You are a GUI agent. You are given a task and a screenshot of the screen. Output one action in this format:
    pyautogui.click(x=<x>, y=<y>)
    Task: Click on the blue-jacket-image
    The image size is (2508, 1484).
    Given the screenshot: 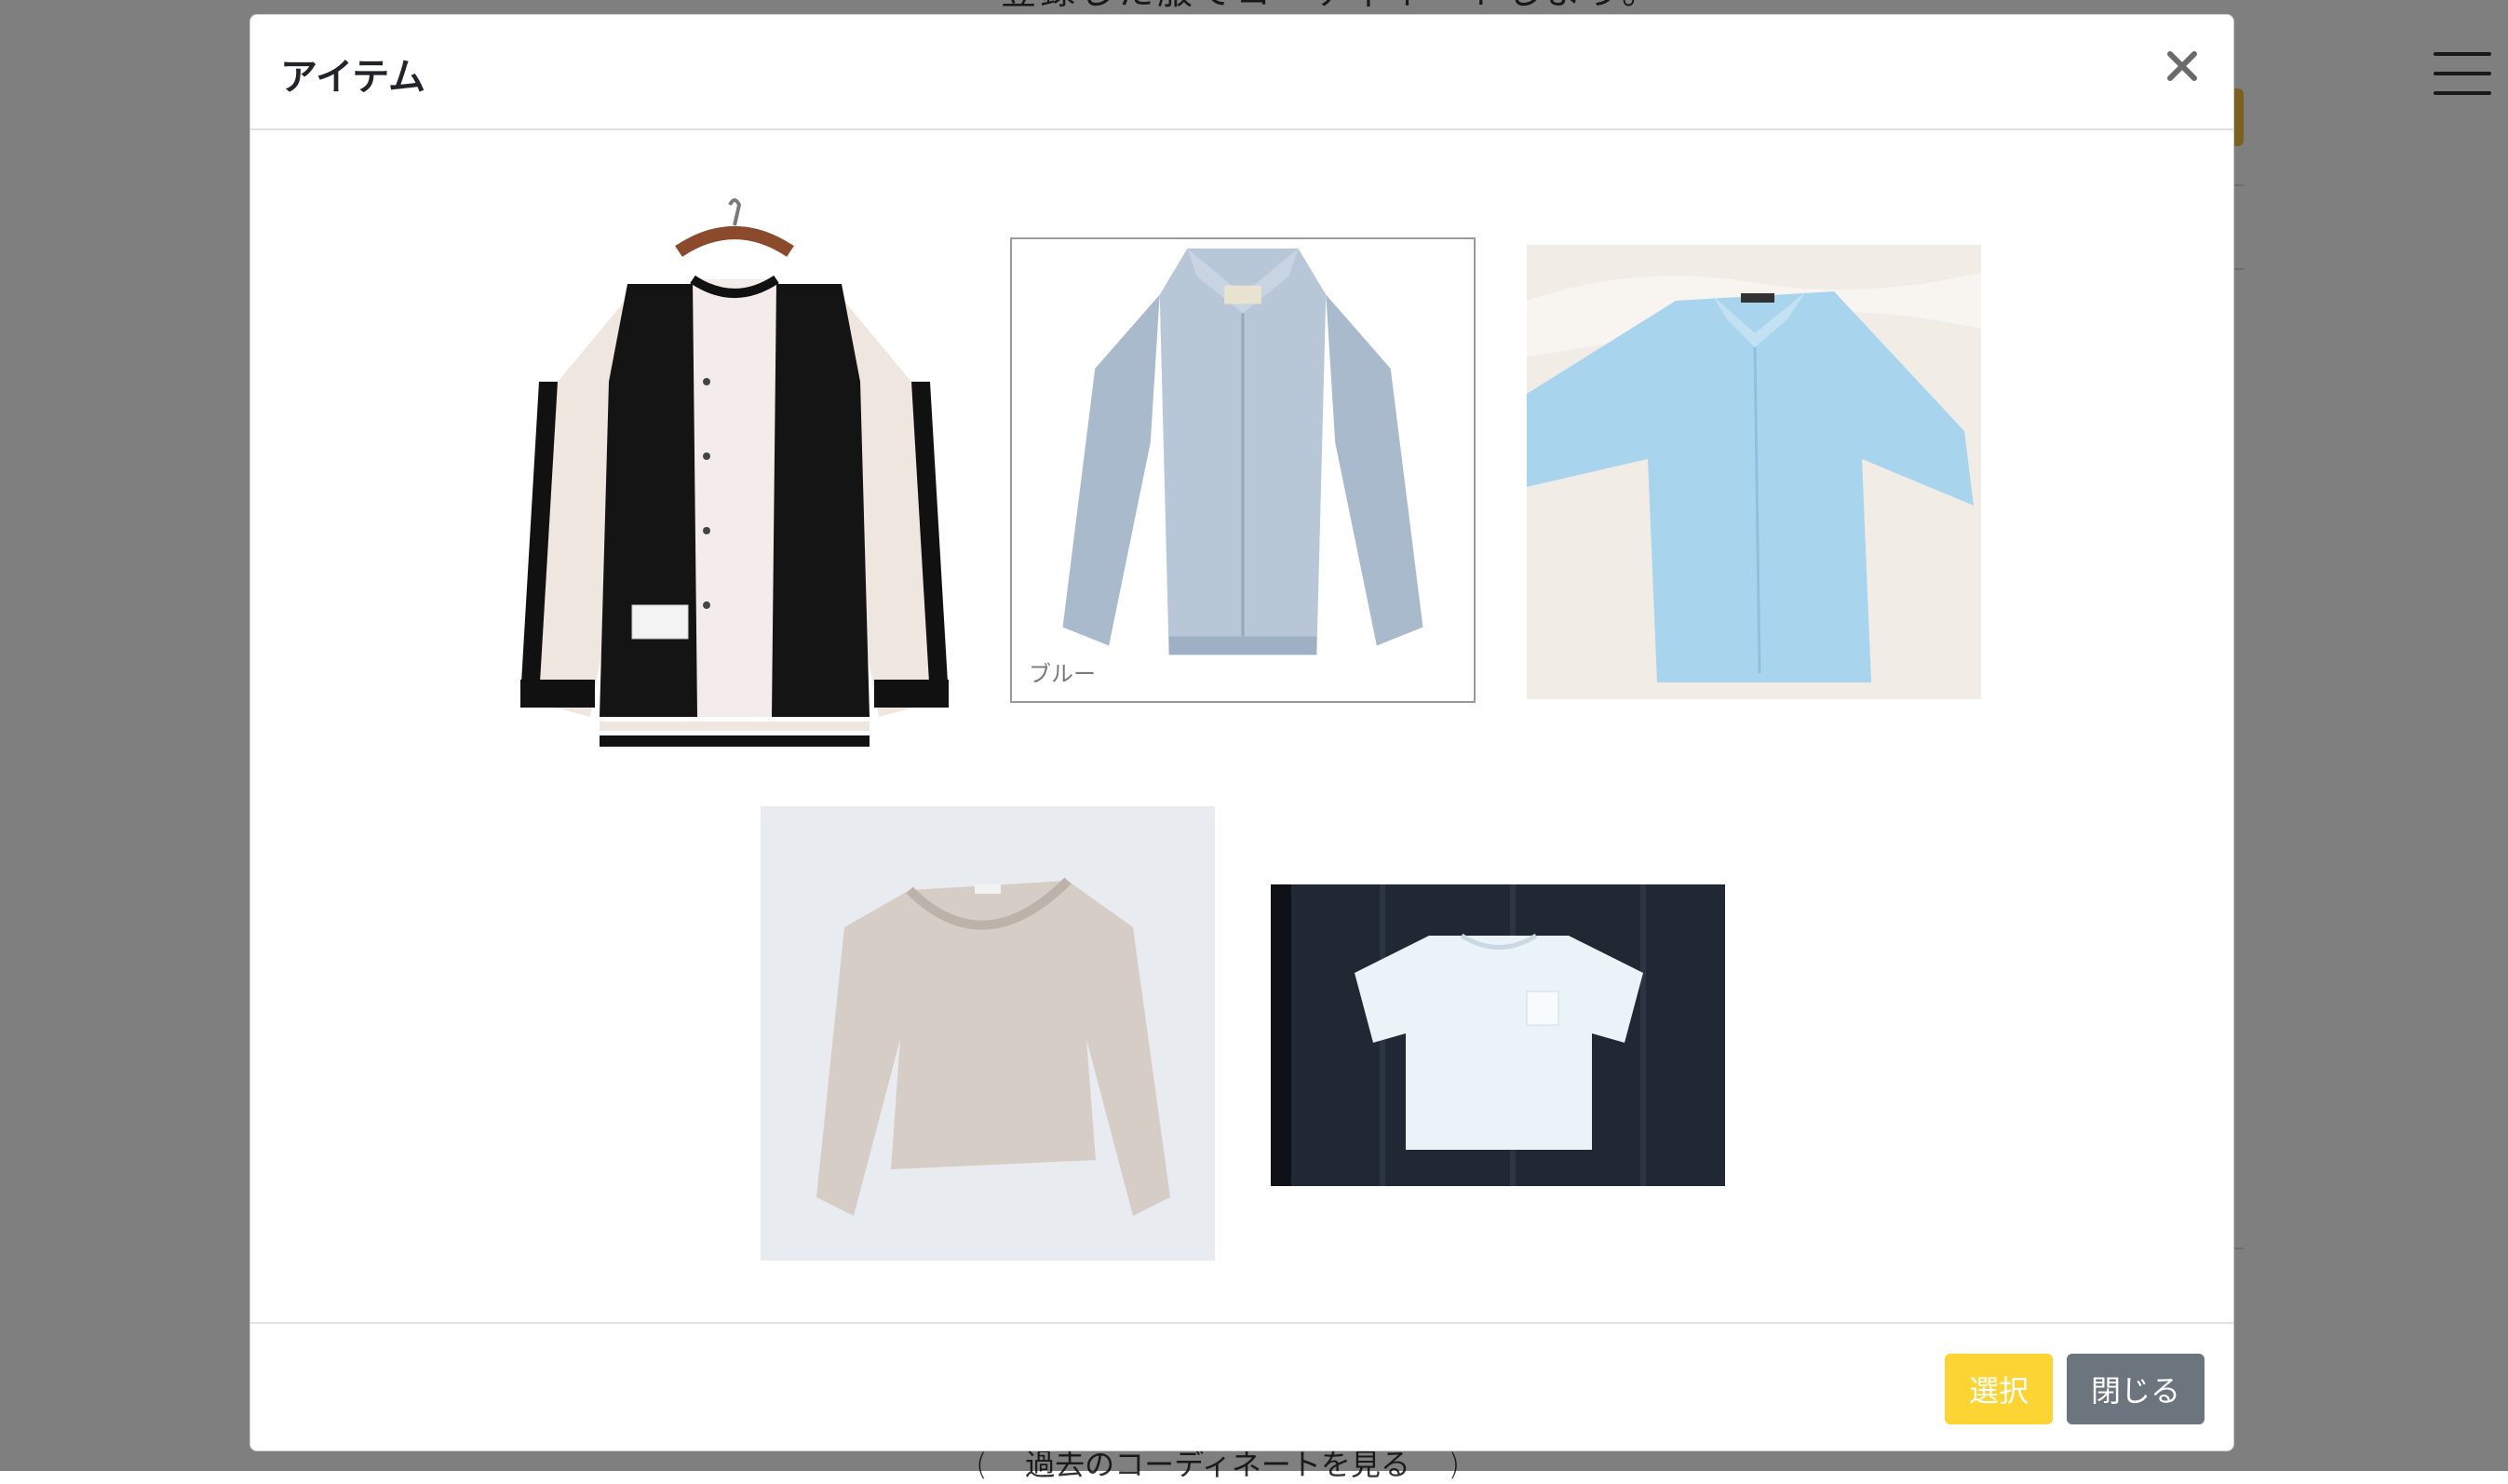 What is the action you would take?
    pyautogui.click(x=1243, y=470)
    